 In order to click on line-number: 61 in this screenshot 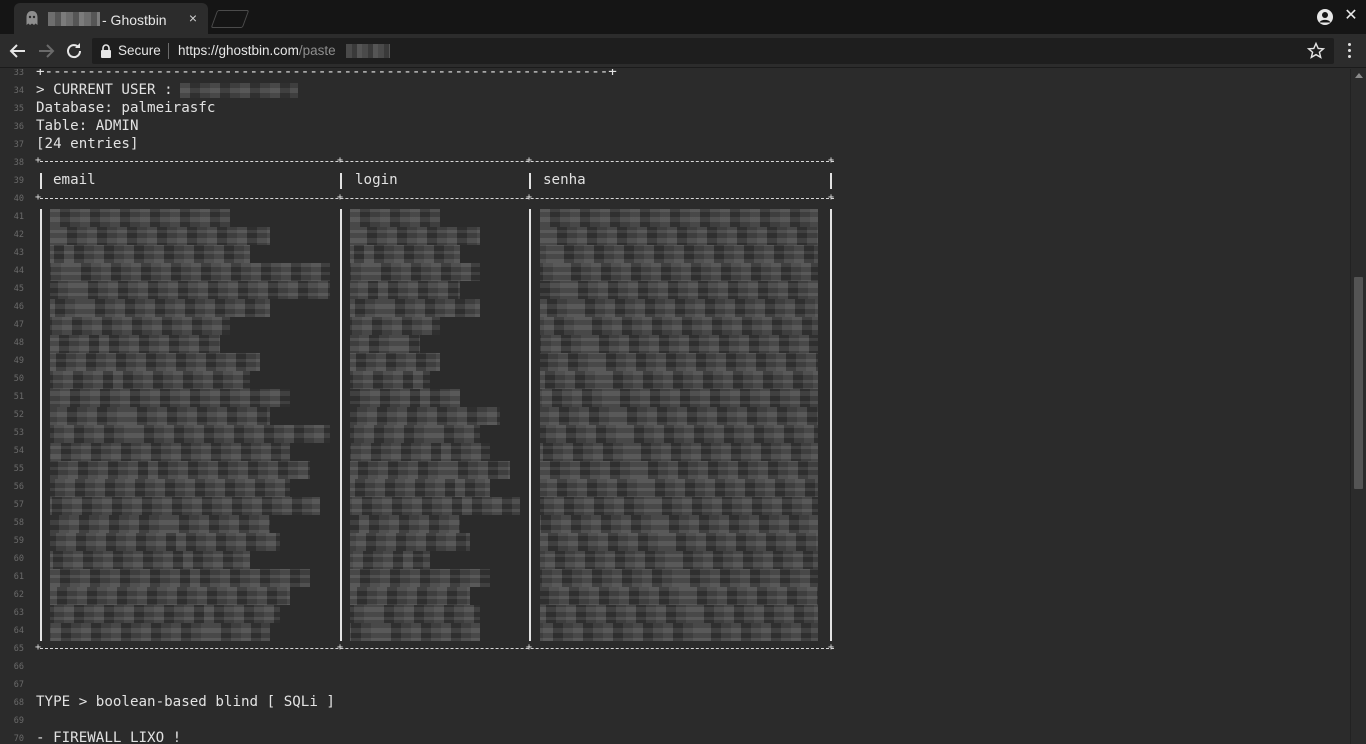, I will do `click(18, 577)`.